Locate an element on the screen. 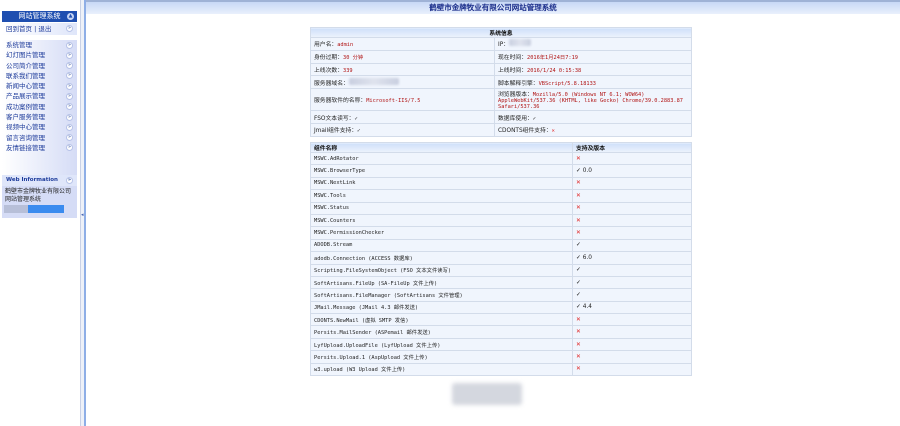 The image size is (900, 426). sidebar-item: 客户服务管理 » is located at coordinates (39, 117).